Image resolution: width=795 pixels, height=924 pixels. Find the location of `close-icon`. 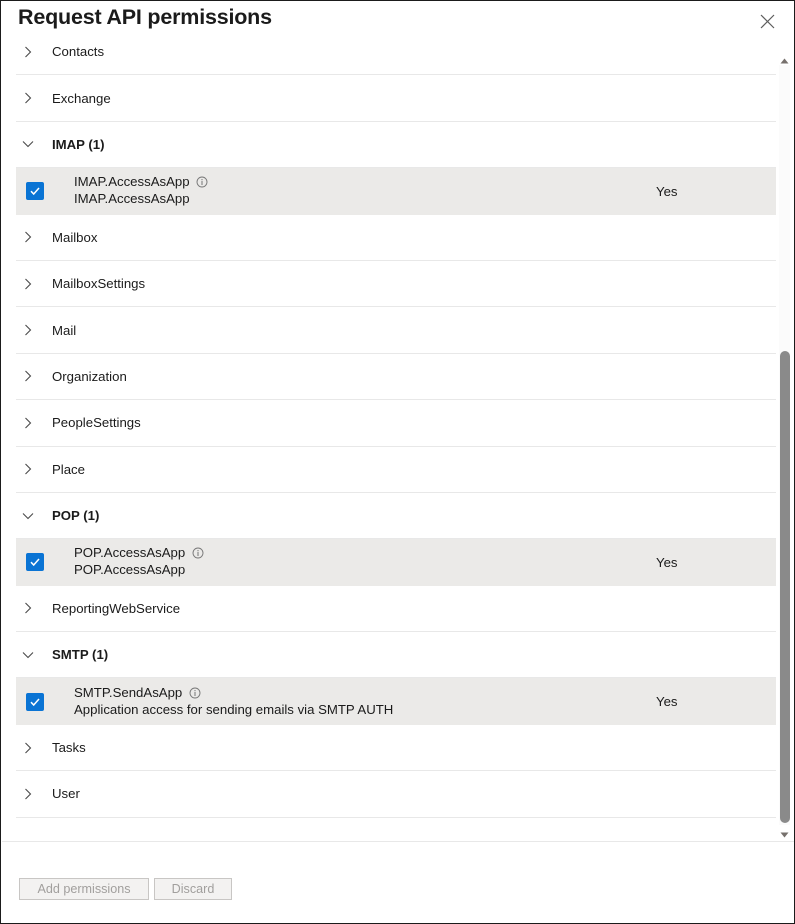

close-icon is located at coordinates (767, 21).